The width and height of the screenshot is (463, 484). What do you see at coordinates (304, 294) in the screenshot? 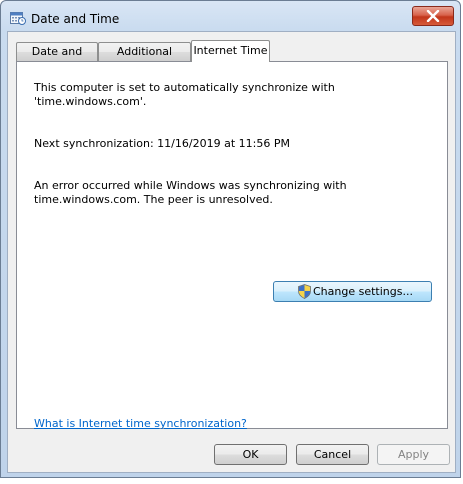
I see `shield-icon` at bounding box center [304, 294].